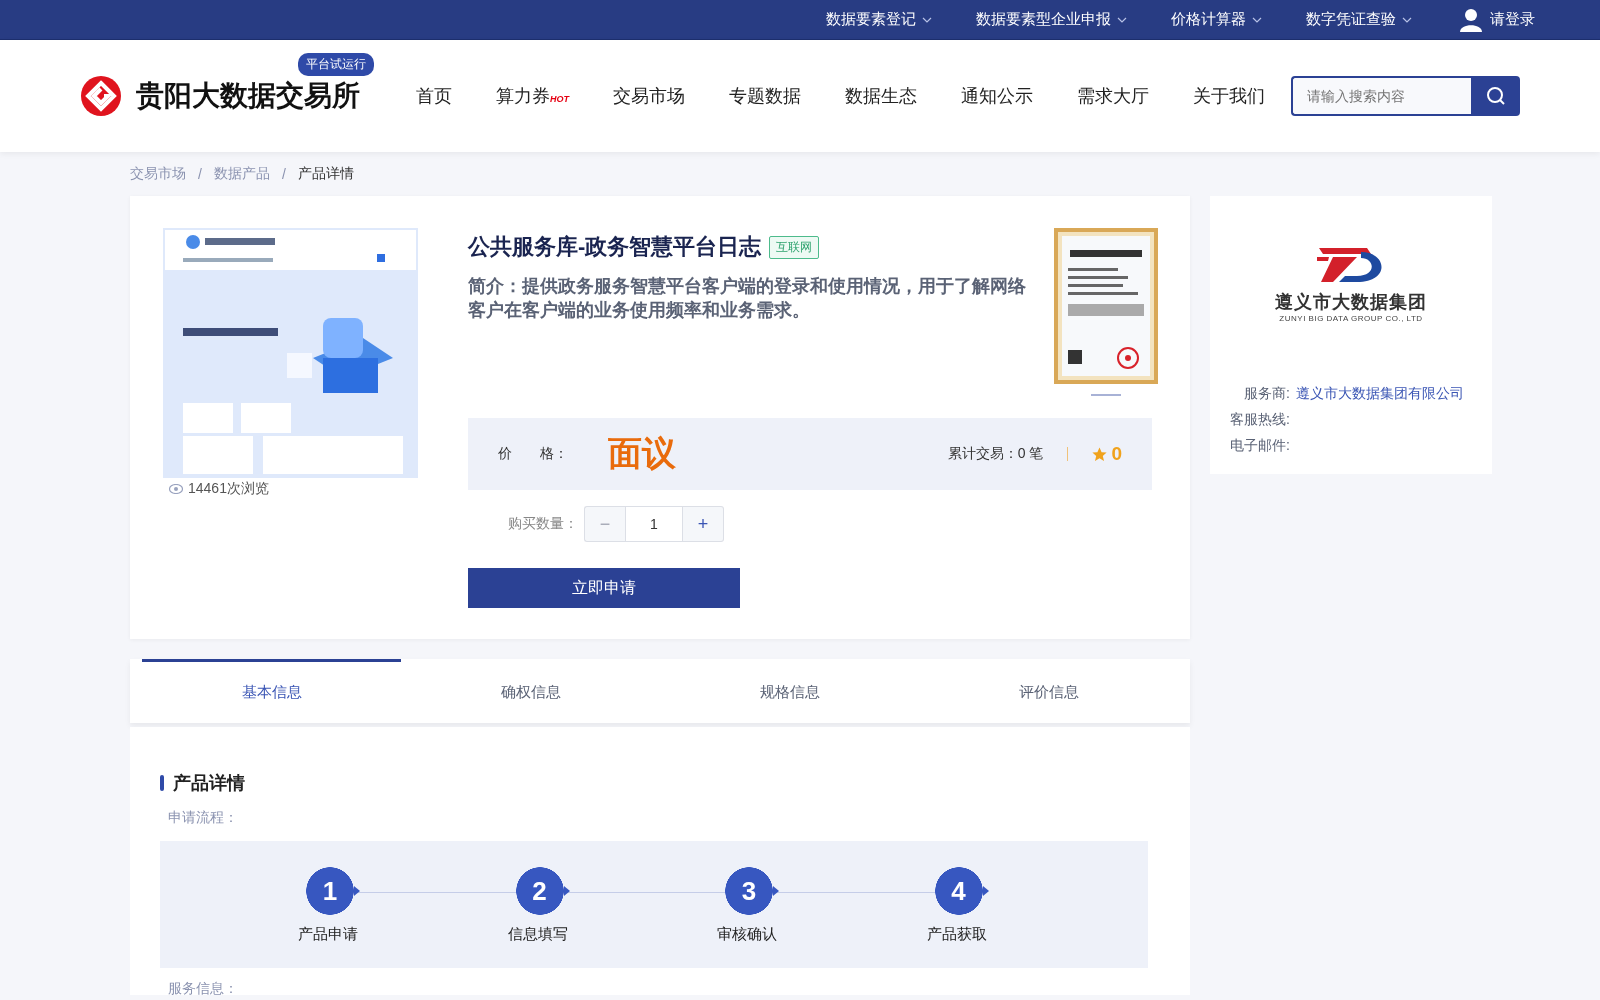 This screenshot has height=1000, width=1600. Describe the element at coordinates (642, 453) in the screenshot. I see `price-value: 面议` at that location.